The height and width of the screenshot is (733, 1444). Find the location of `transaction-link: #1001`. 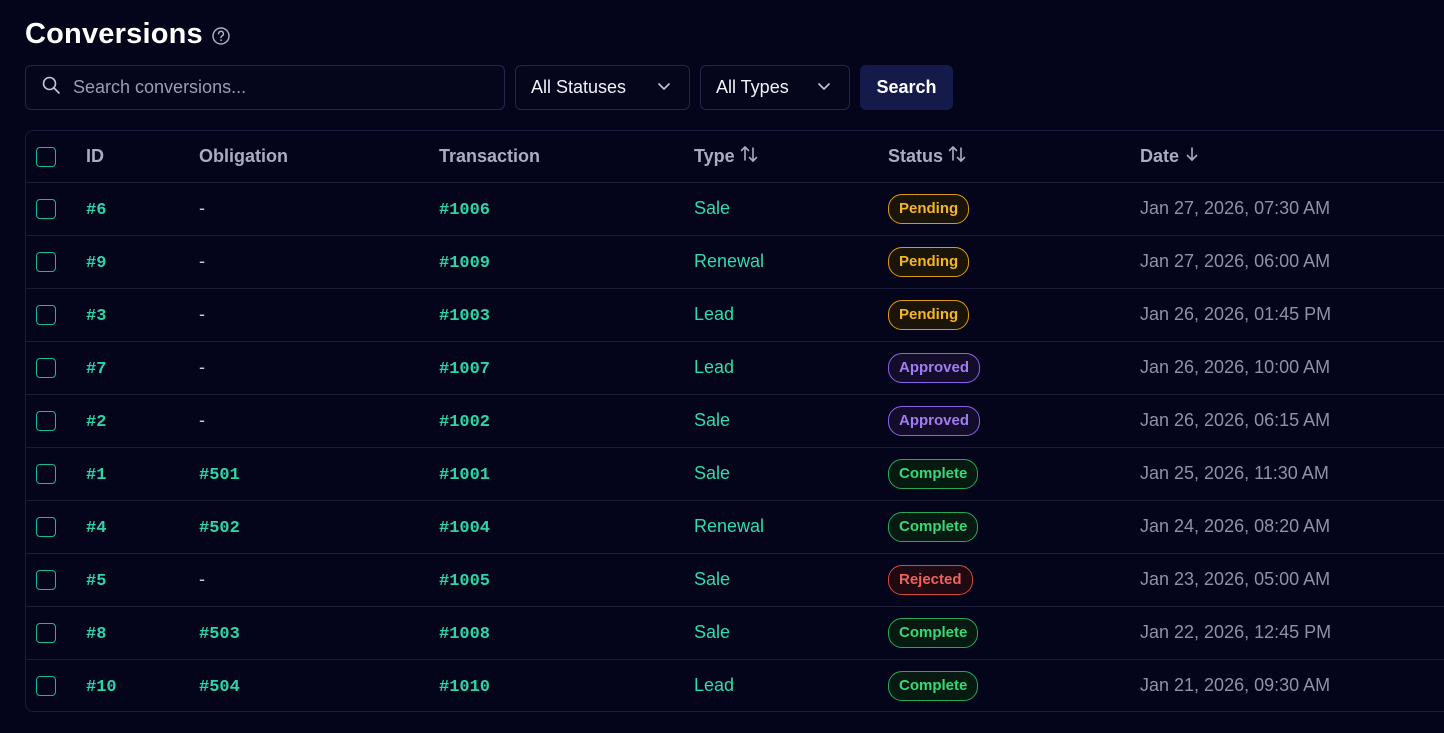

transaction-link: #1001 is located at coordinates (464, 475).